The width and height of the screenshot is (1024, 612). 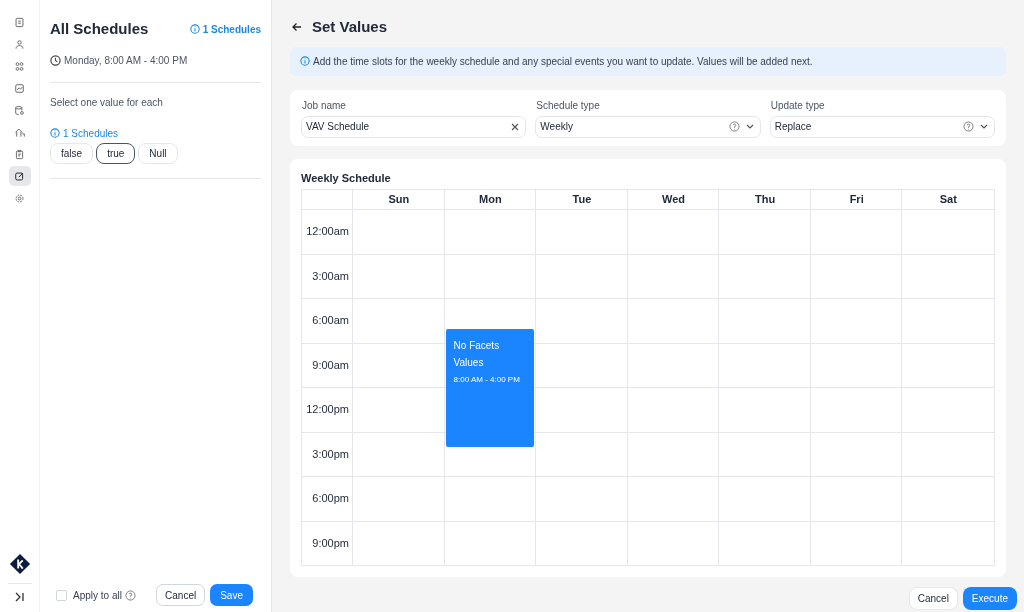 What do you see at coordinates (399, 200) in the screenshot?
I see `day-header: Sun` at bounding box center [399, 200].